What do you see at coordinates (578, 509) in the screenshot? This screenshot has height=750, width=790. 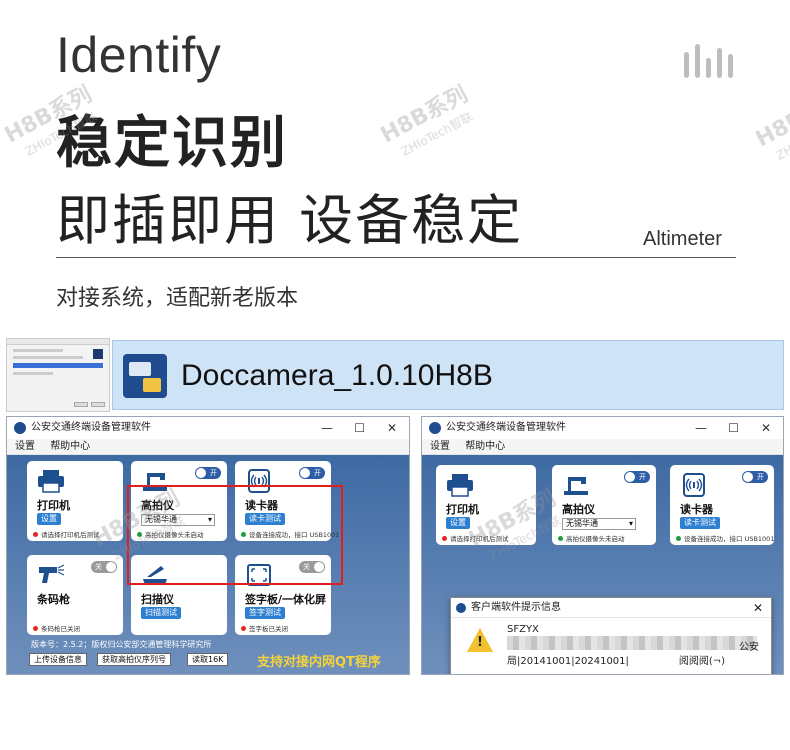 I see `card-name: 高拍仪` at bounding box center [578, 509].